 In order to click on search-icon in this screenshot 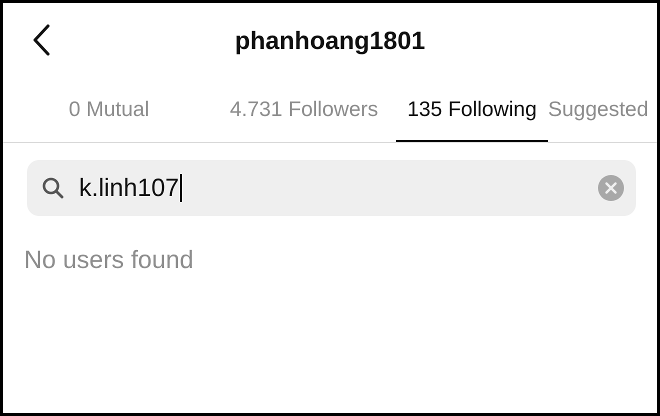, I will do `click(53, 188)`.